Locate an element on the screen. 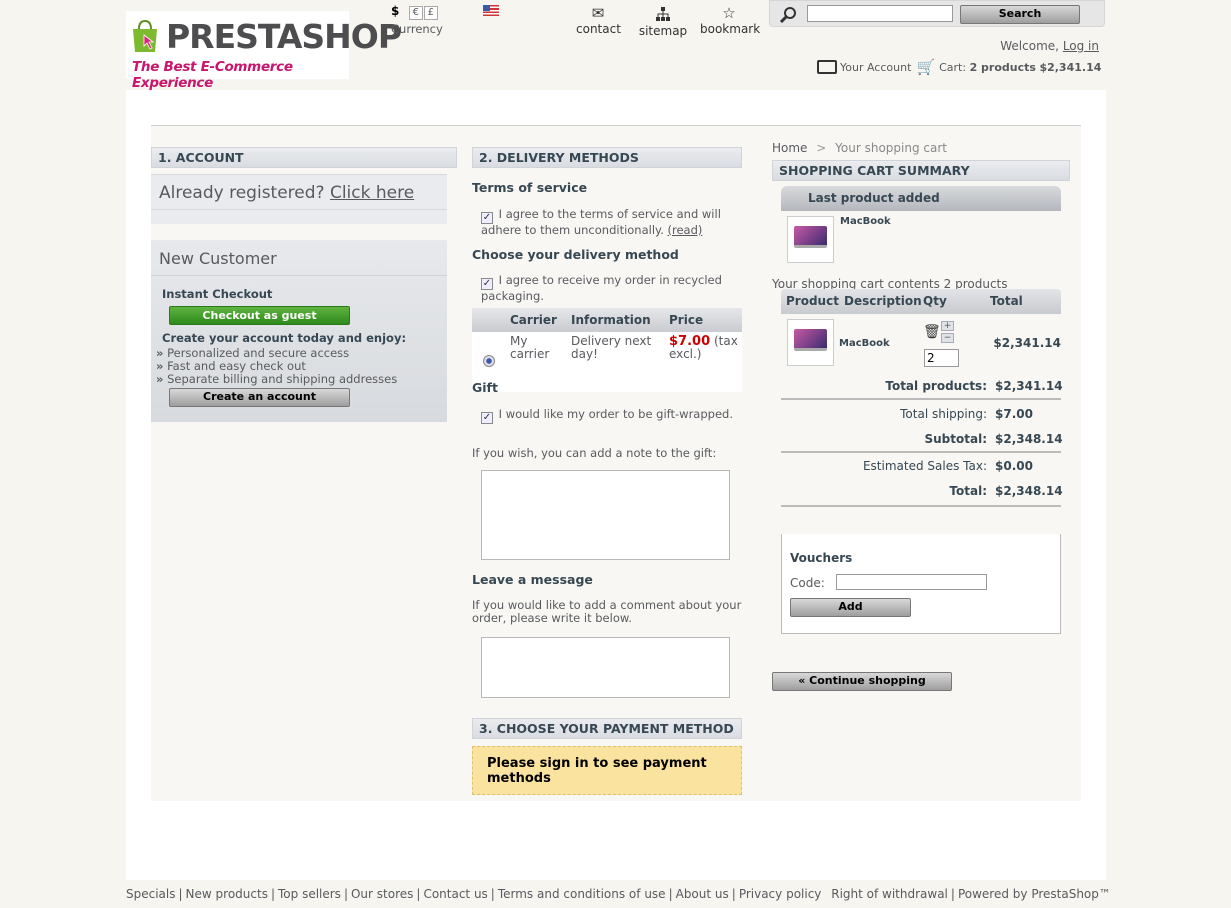 This screenshot has width=1231, height=908. bookmark-link: ☆ bookmark is located at coordinates (730, 20).